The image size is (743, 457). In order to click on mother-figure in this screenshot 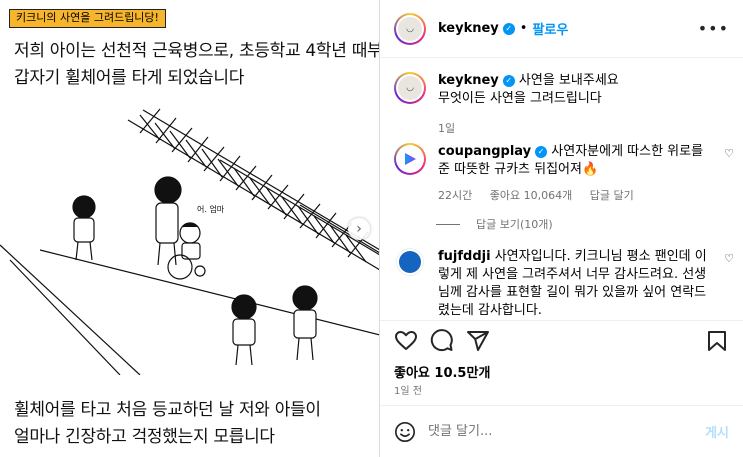, I will do `click(168, 221)`.